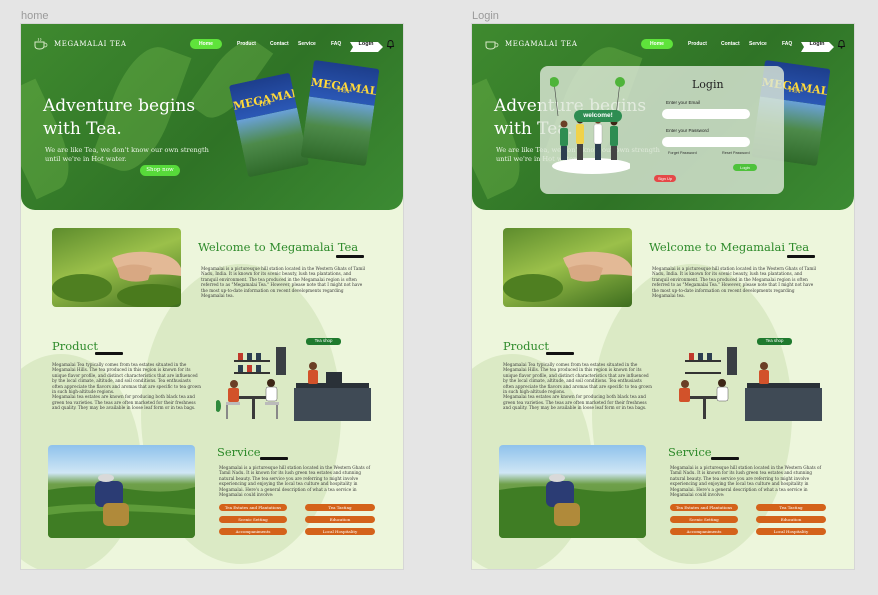 The image size is (878, 595). Describe the element at coordinates (598, 116) in the screenshot. I see `welcome-bubble: welcome!` at that location.